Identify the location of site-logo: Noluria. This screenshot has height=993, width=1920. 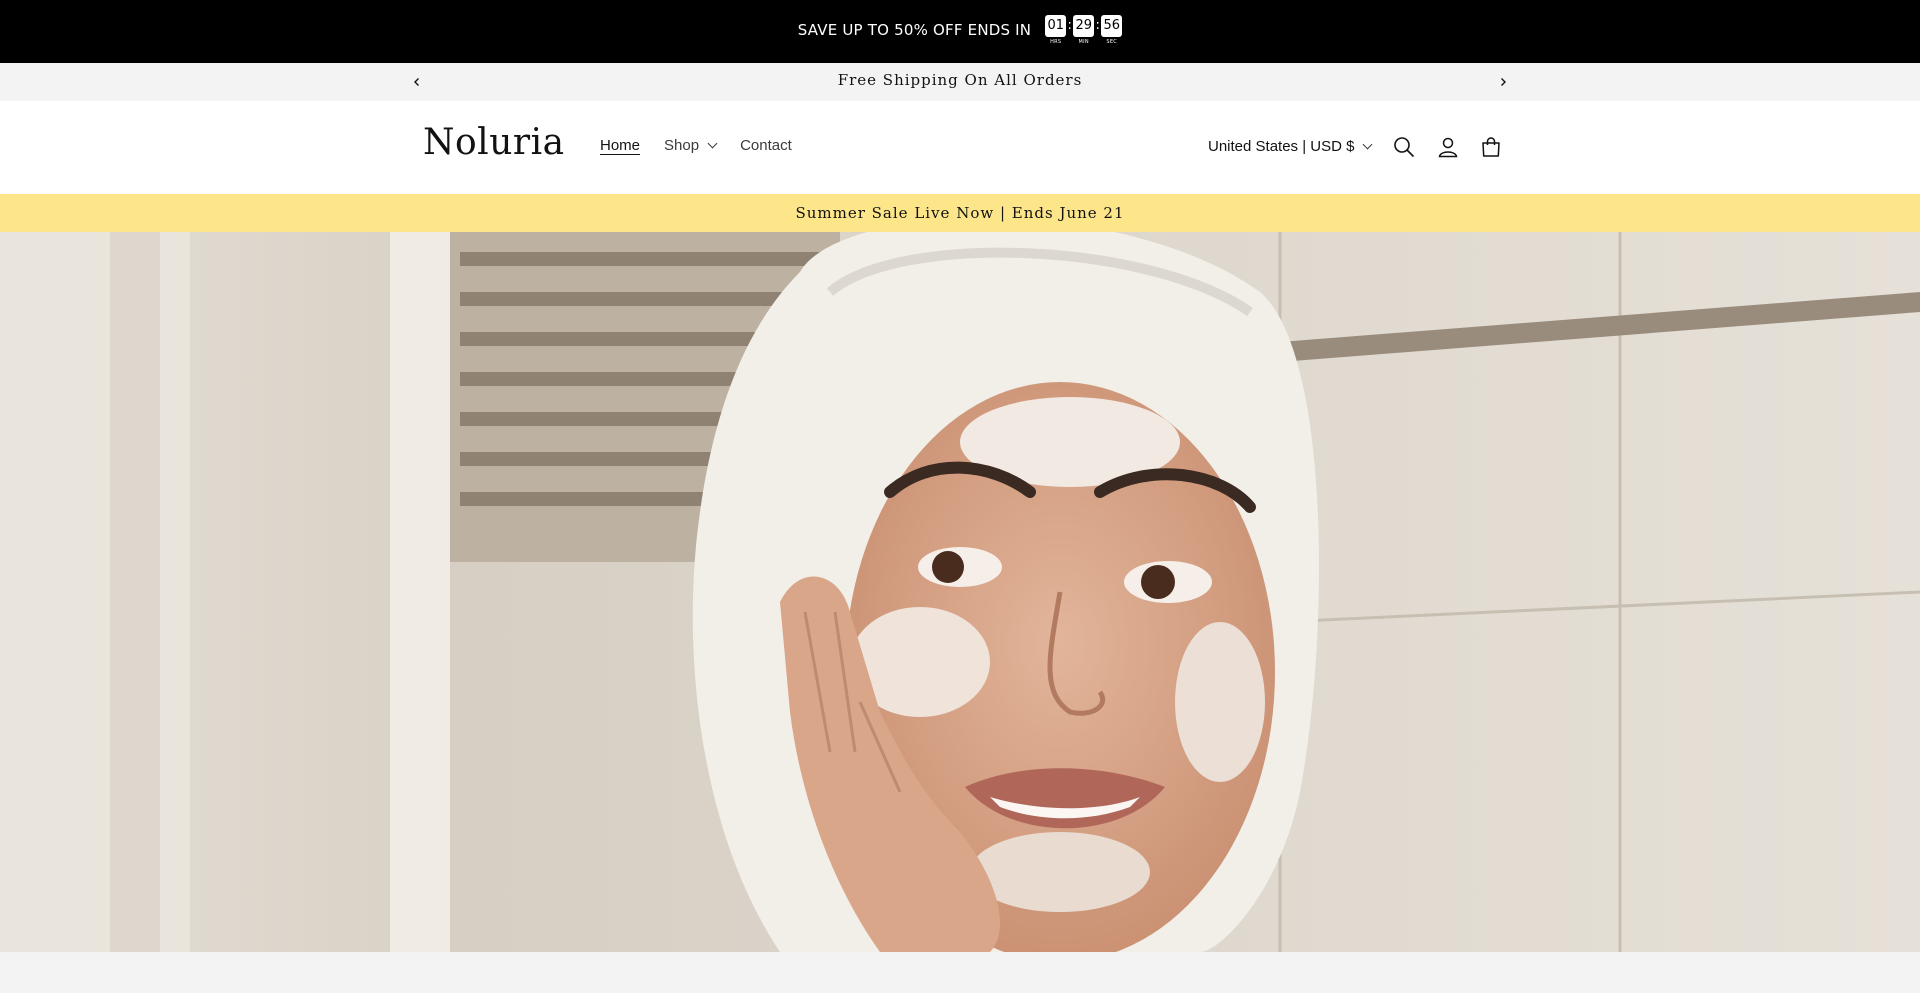
(494, 142).